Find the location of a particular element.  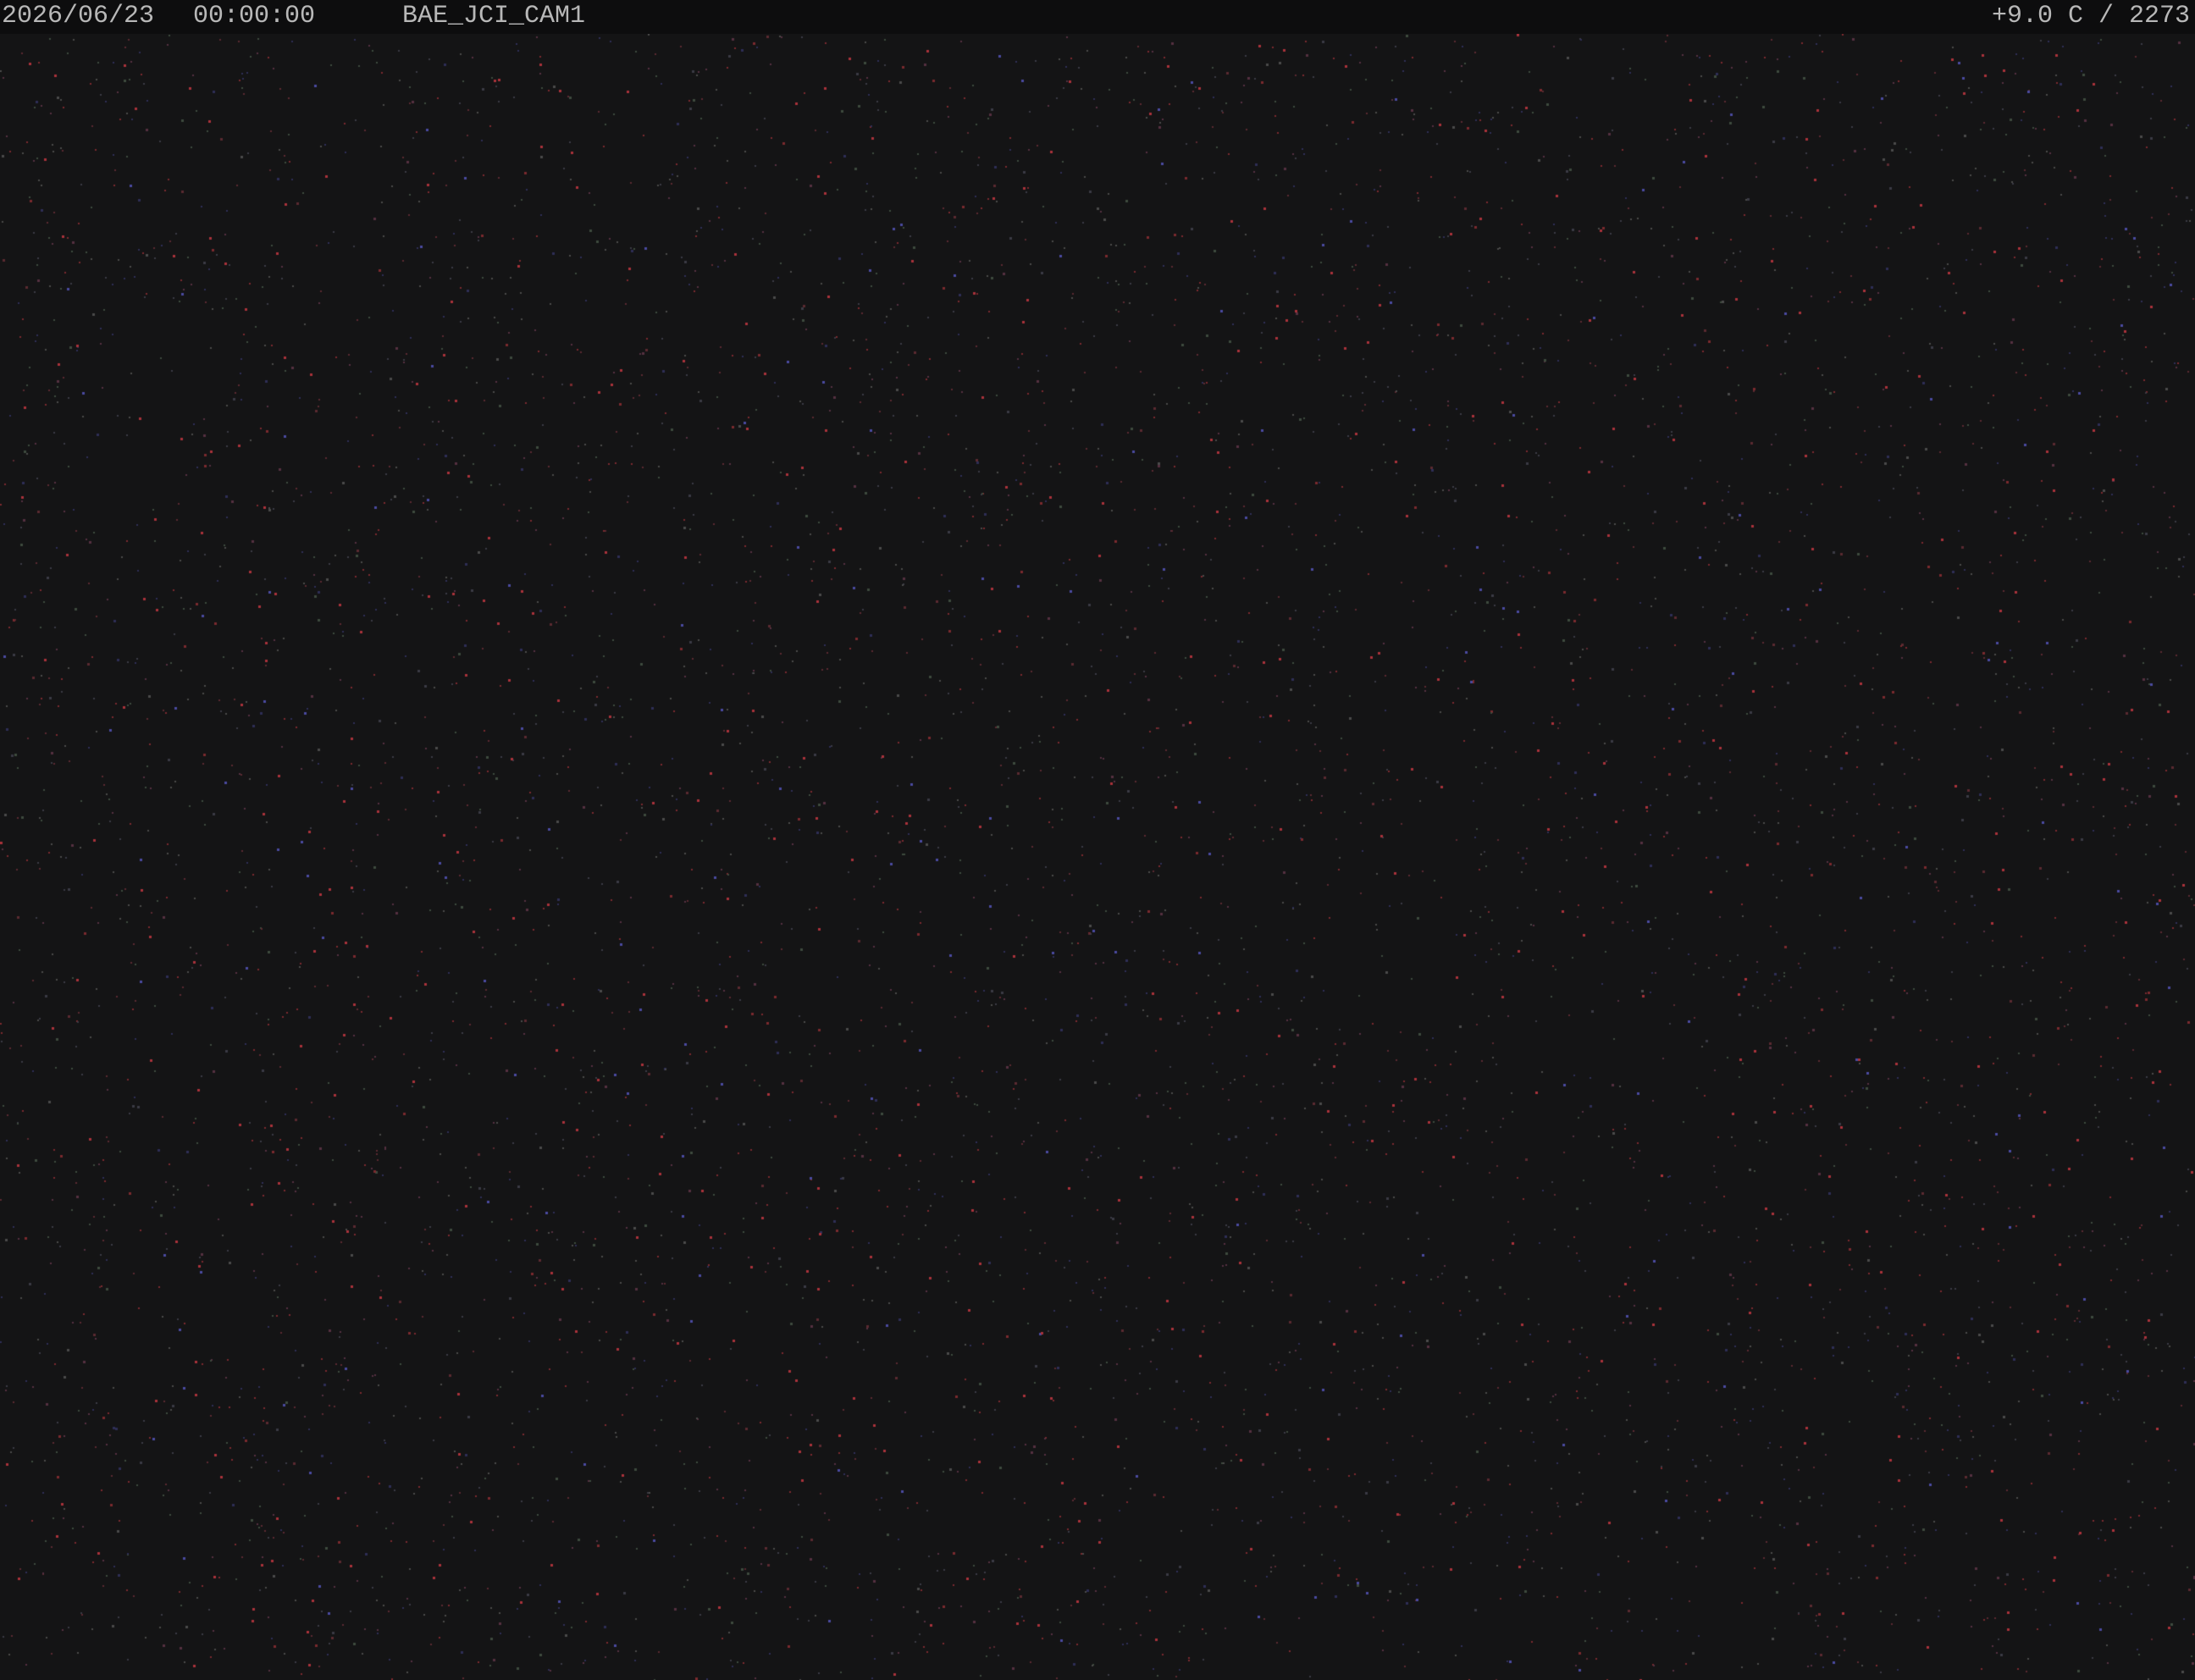

osd-camera-id: BAE_JCI_CAM1 is located at coordinates (494, 16).